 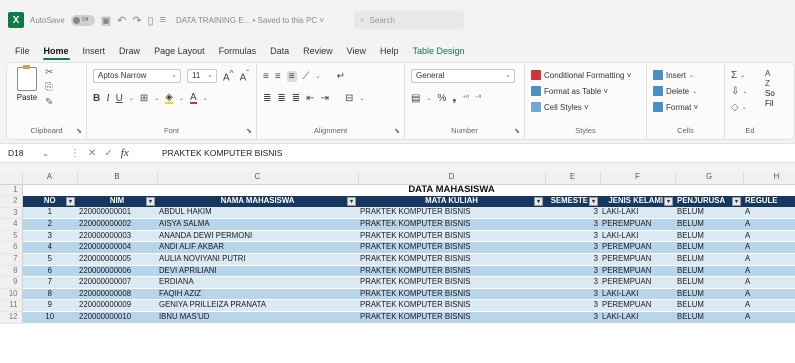 What do you see at coordinates (250, 20) in the screenshot?
I see `document-title: DATA TRAINING E... • Saved to this PC ˅` at bounding box center [250, 20].